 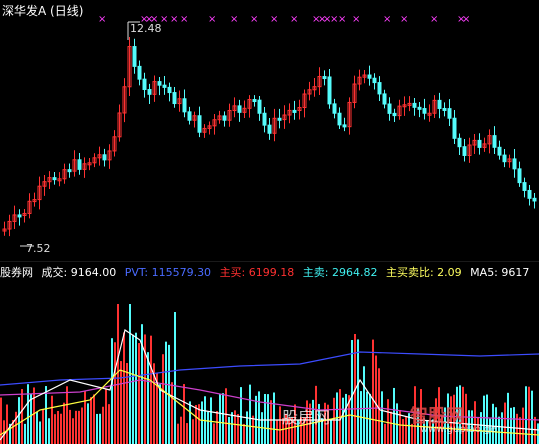 What do you see at coordinates (306, 417) in the screenshot?
I see `watermark-text: 股房网` at bounding box center [306, 417].